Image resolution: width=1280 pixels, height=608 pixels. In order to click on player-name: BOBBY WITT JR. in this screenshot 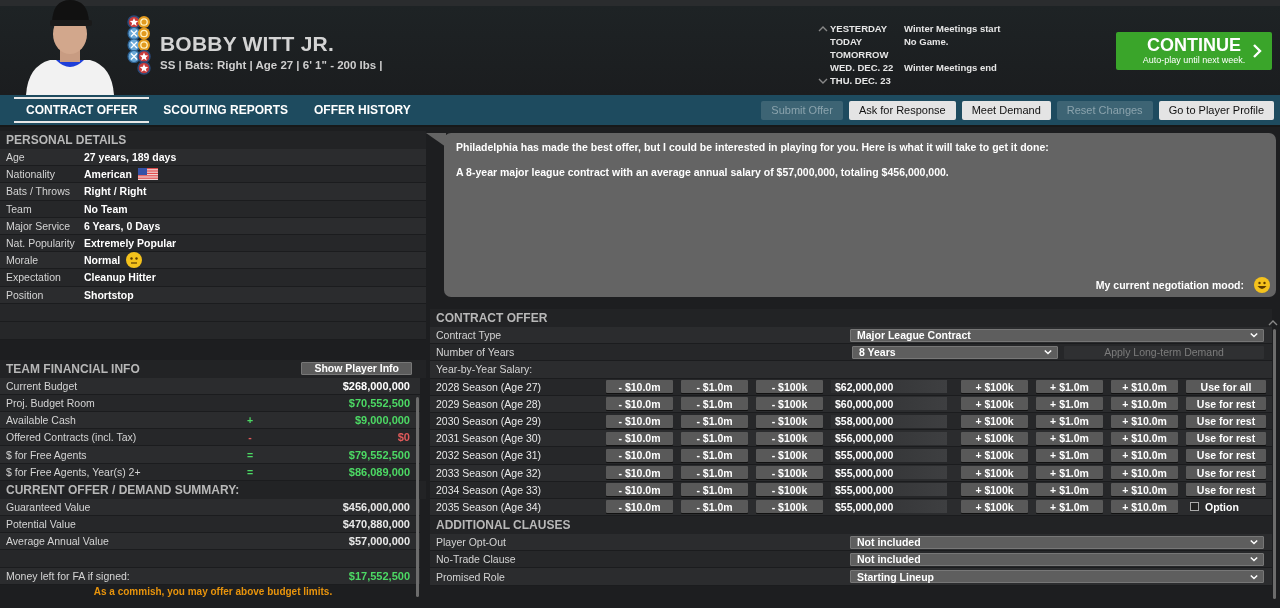, I will do `click(247, 44)`.